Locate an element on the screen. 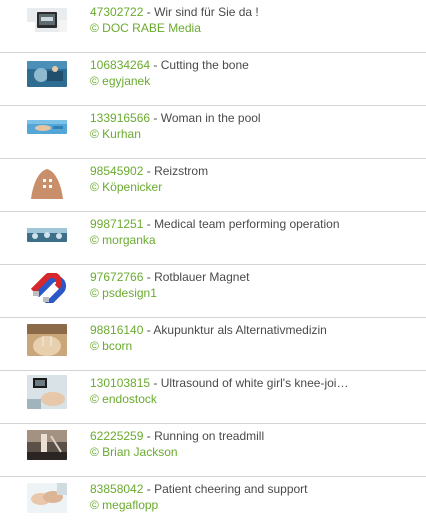 Image resolution: width=426 pixels, height=529 pixels. thumbnail-treadmill is located at coordinates (47, 445).